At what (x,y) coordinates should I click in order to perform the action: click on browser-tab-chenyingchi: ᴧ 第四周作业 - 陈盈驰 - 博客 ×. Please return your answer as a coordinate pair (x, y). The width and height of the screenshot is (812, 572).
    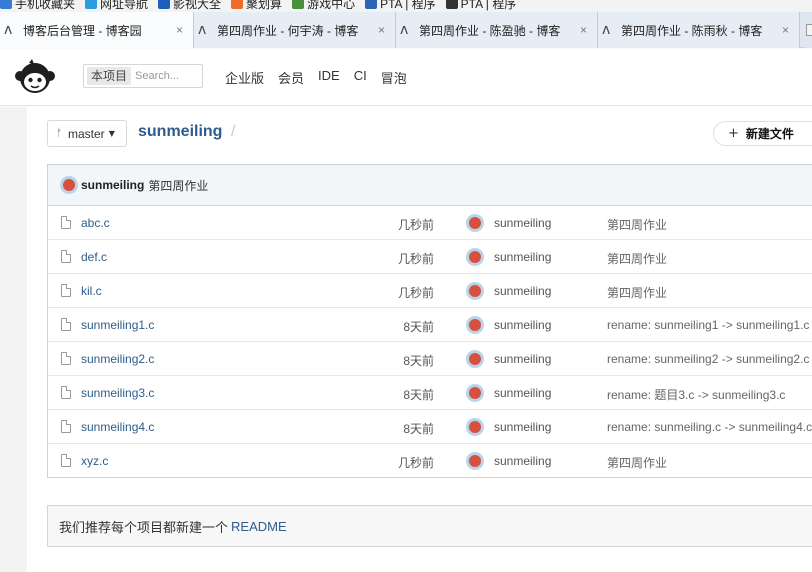
    Looking at the image, I should click on (497, 30).